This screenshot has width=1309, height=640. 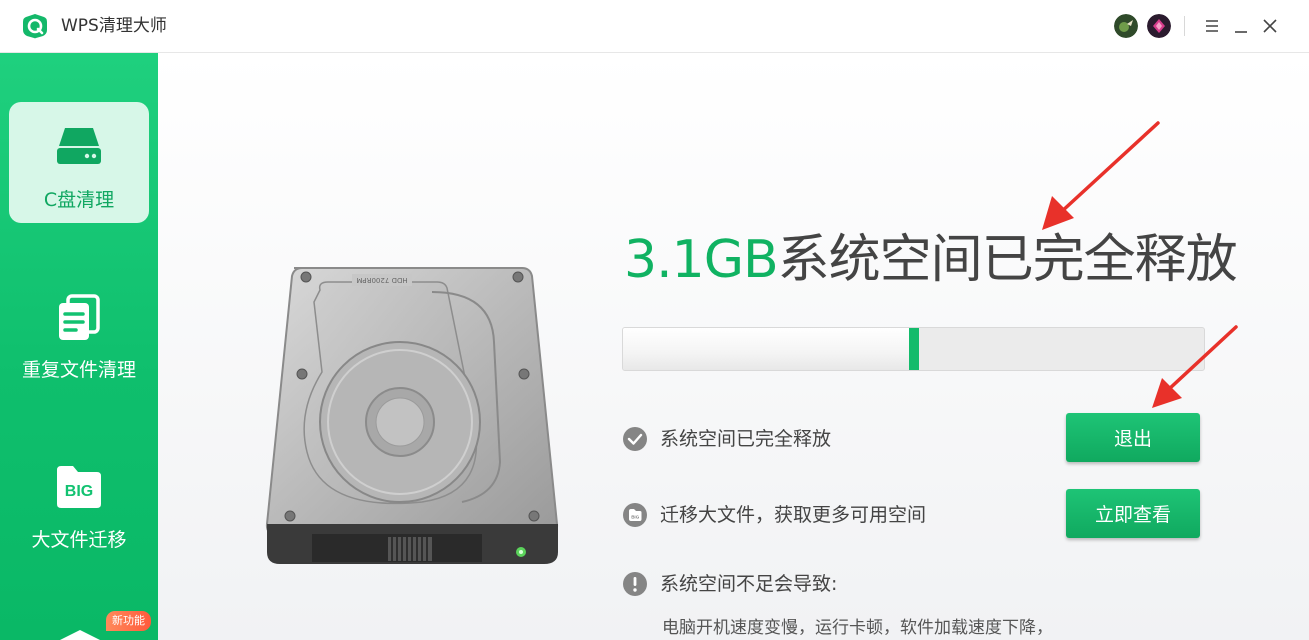 I want to click on minimize-icon, so click(x=1241, y=26).